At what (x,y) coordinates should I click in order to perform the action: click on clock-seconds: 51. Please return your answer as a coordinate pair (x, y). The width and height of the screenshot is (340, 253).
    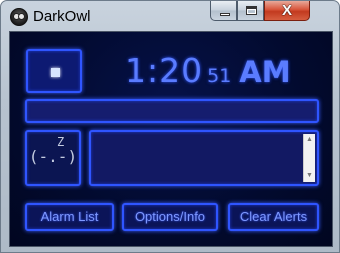
    Looking at the image, I should click on (219, 76).